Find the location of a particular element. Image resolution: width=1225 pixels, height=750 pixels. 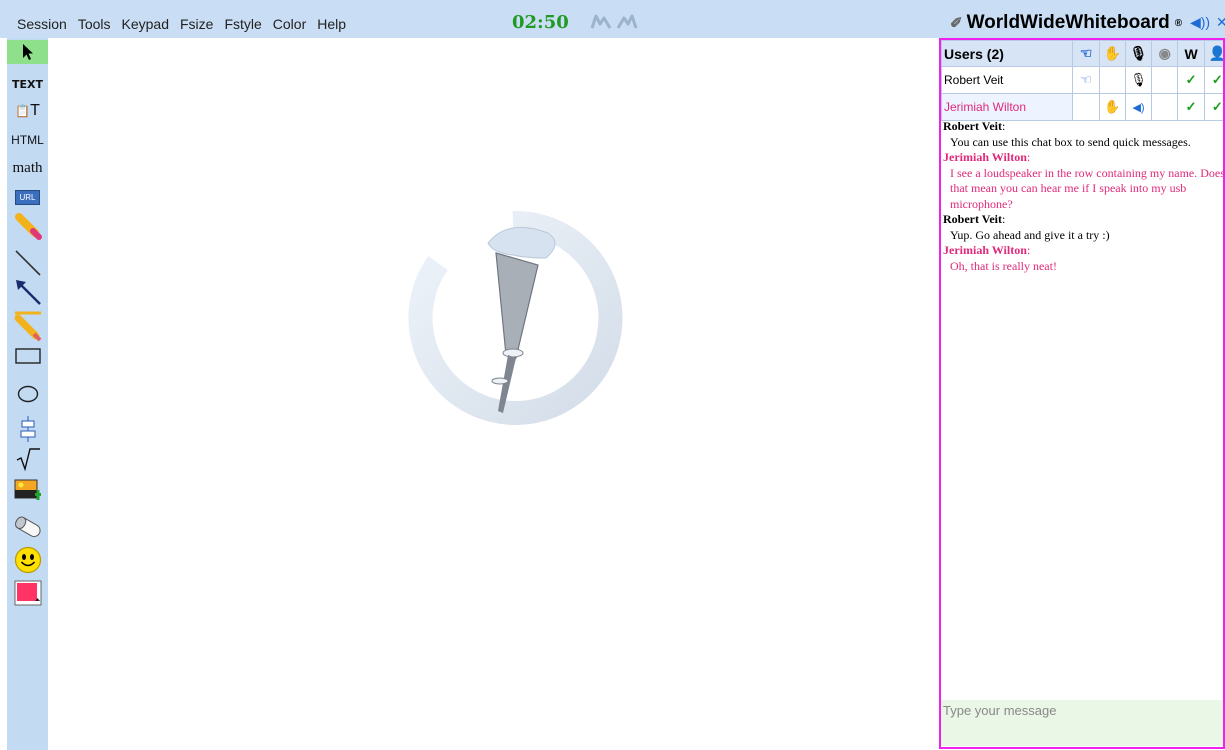

undo-icon is located at coordinates (601, 21).